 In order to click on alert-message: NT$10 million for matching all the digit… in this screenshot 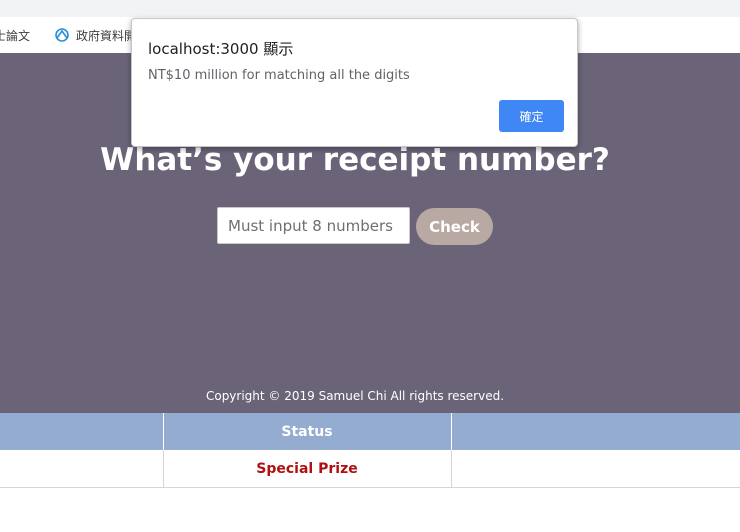, I will do `click(279, 75)`.